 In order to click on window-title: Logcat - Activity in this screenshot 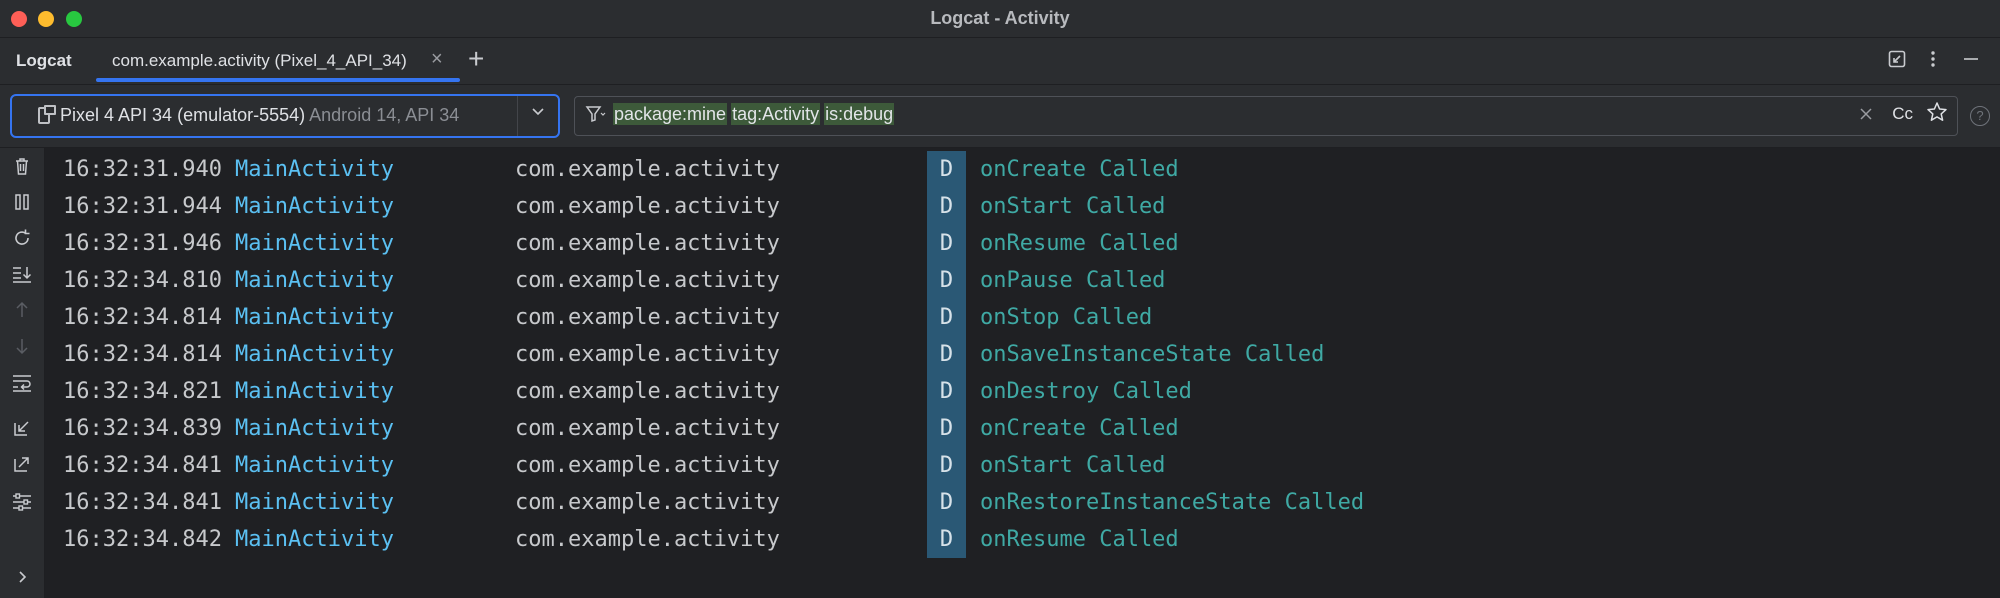, I will do `click(1000, 18)`.